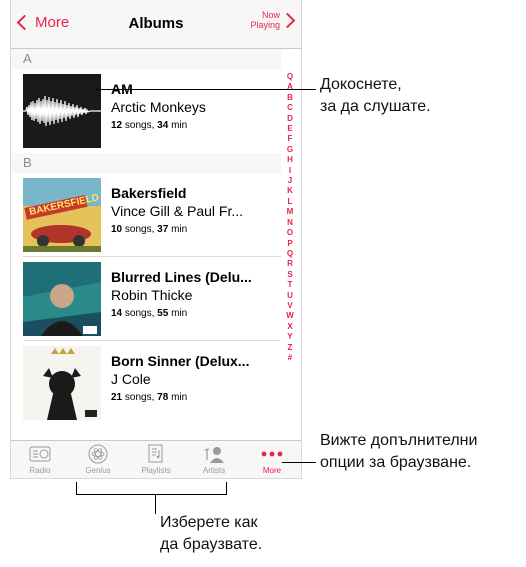  What do you see at coordinates (290, 98) in the screenshot?
I see `index-letter: B` at bounding box center [290, 98].